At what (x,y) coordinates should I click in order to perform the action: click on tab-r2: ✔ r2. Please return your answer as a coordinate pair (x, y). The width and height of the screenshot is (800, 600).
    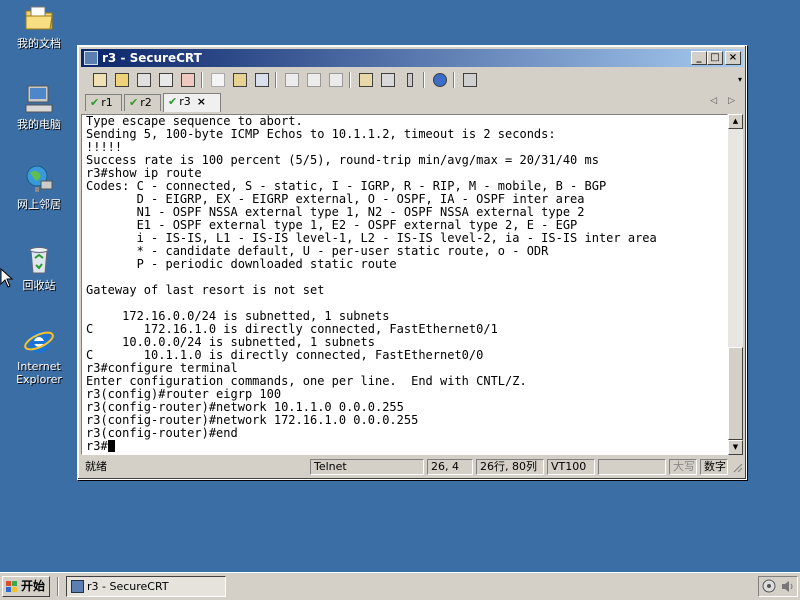
    Looking at the image, I should click on (142, 102).